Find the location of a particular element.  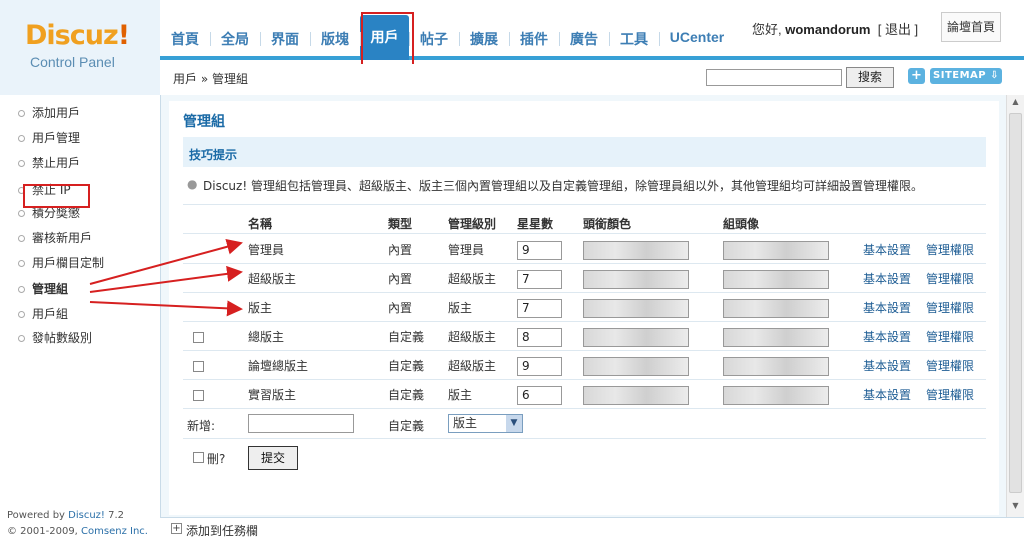

nav-extend: 擴展 is located at coordinates (484, 37).